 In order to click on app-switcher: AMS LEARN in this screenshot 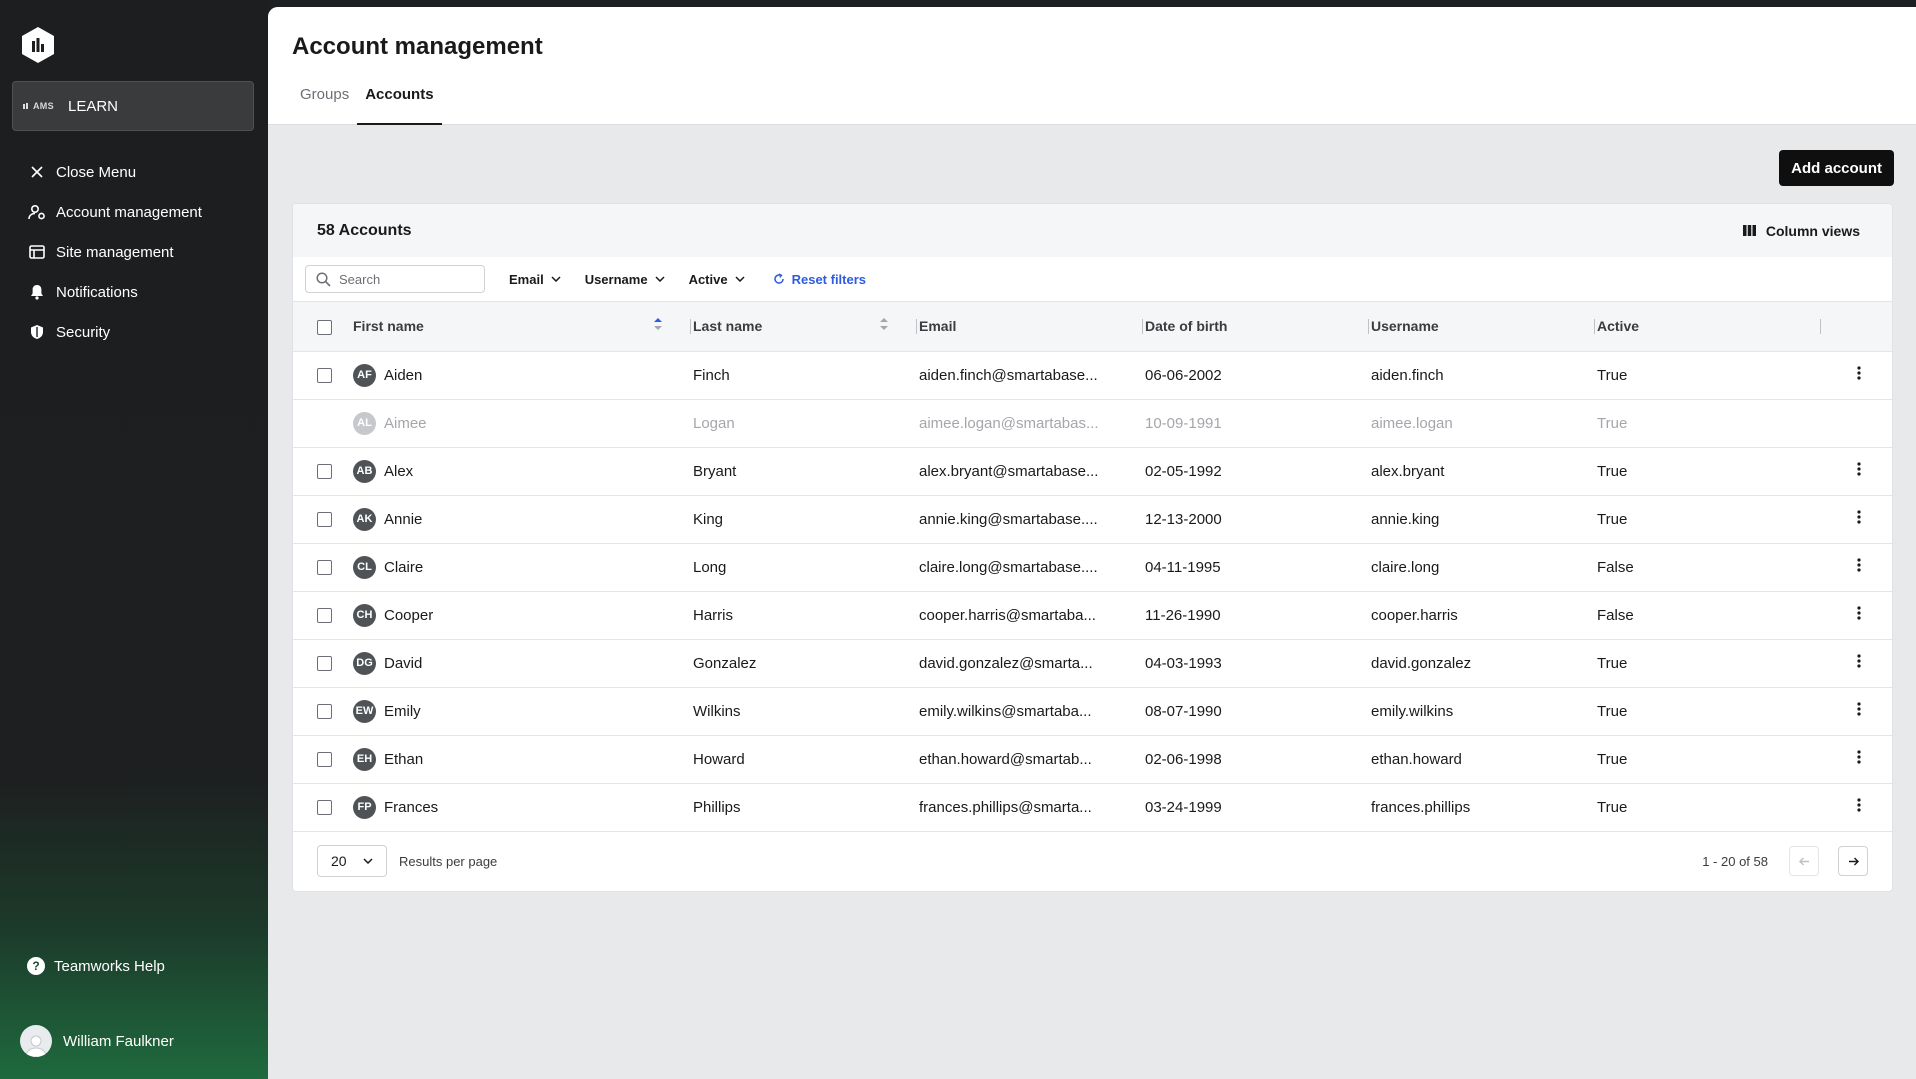, I will do `click(133, 106)`.